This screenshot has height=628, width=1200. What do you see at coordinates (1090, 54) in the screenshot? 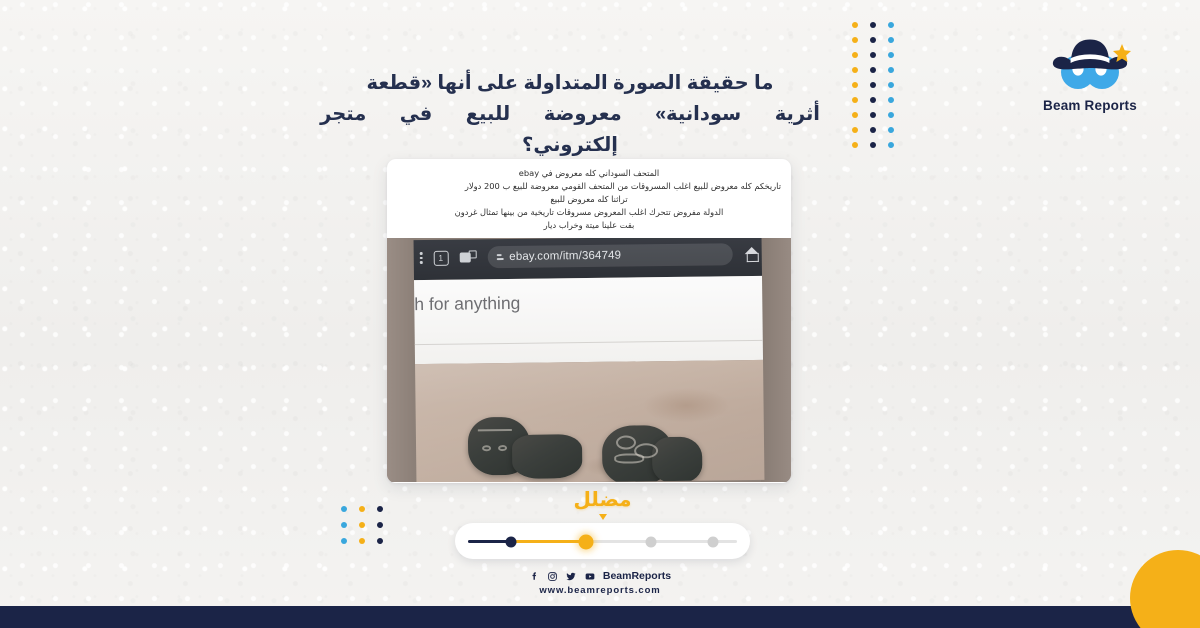
I see `detective-hat-icon` at bounding box center [1090, 54].